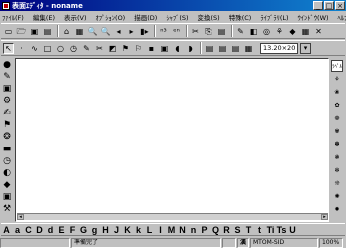  I want to click on half-circle-tool-icon: ◐, so click(7, 173).